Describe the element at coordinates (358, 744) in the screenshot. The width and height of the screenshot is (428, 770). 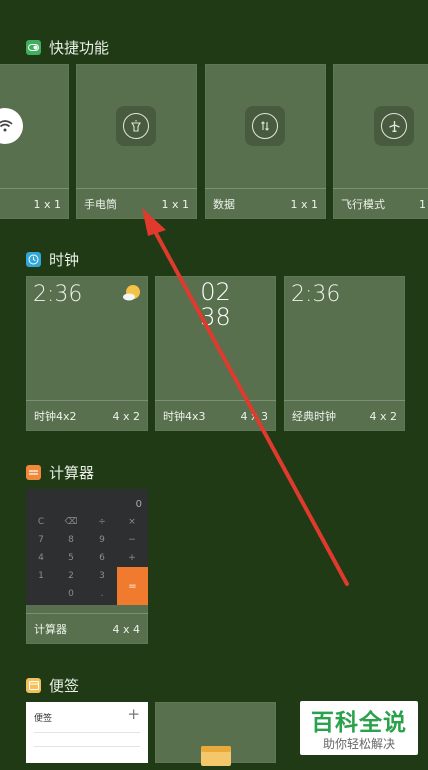
I see `watermark-subtitle: 助你轻松解决` at that location.